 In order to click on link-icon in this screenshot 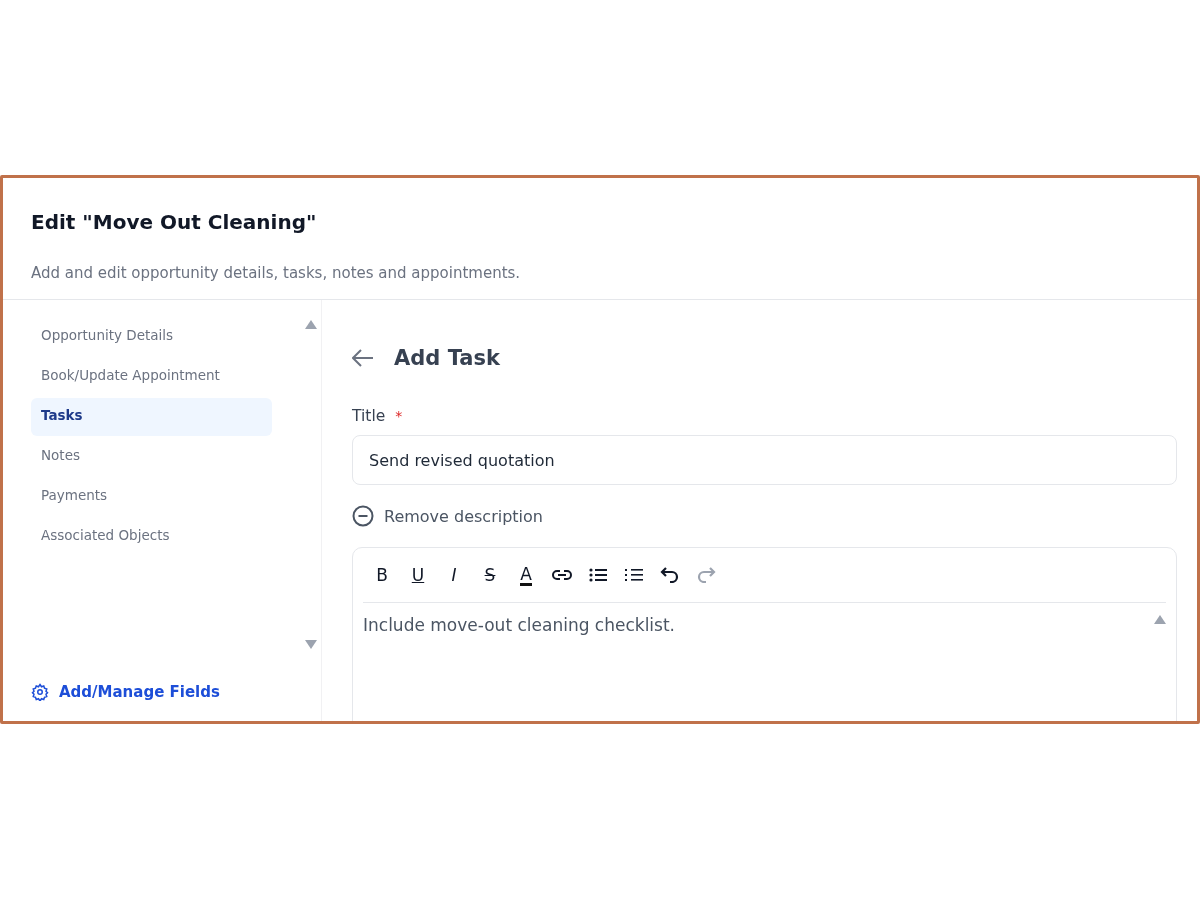, I will do `click(562, 575)`.